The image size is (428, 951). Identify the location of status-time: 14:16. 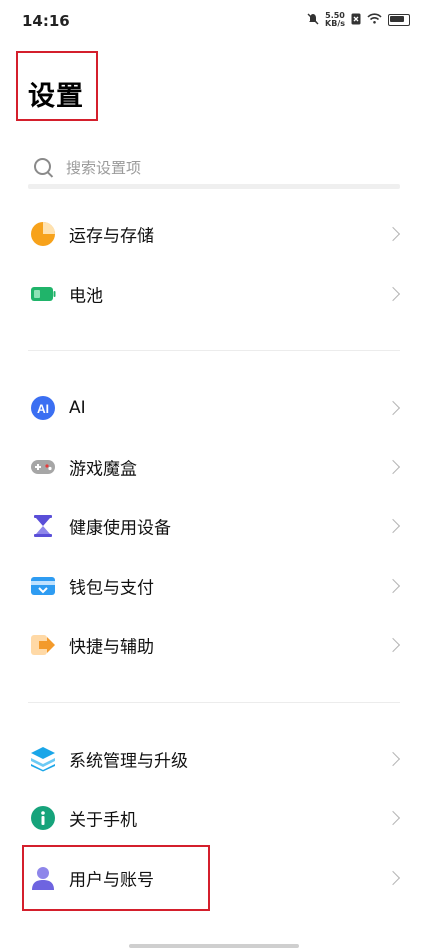
(46, 21).